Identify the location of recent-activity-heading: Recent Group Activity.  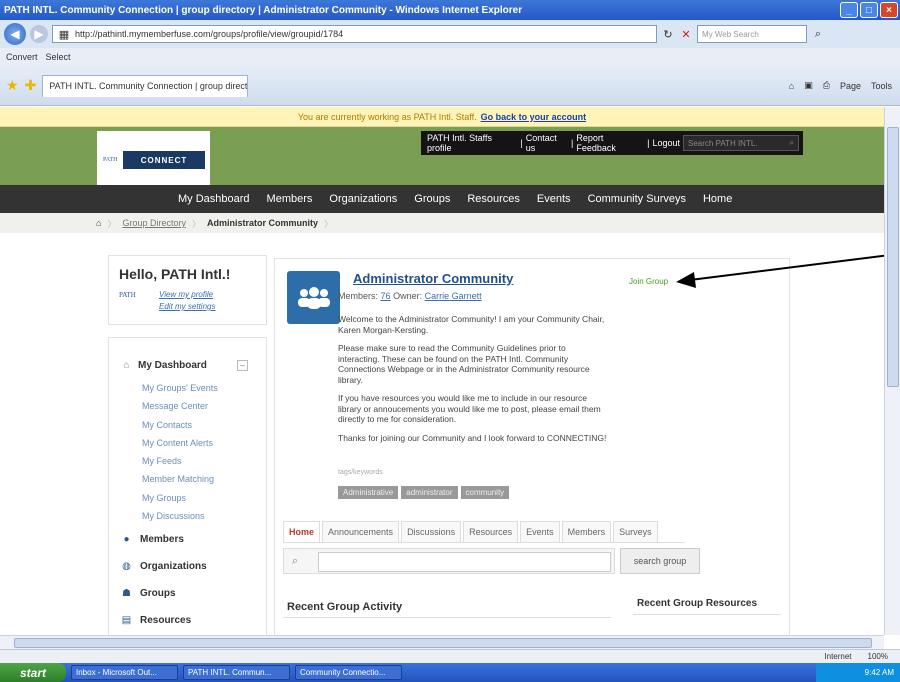
(345, 607).